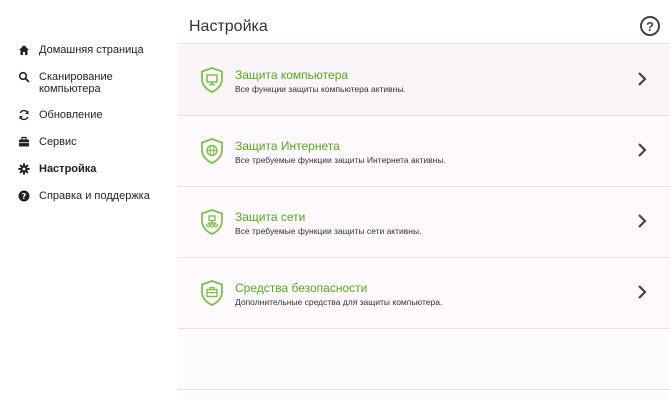  Describe the element at coordinates (270, 217) in the screenshot. I see `card-title: Защита сети` at that location.